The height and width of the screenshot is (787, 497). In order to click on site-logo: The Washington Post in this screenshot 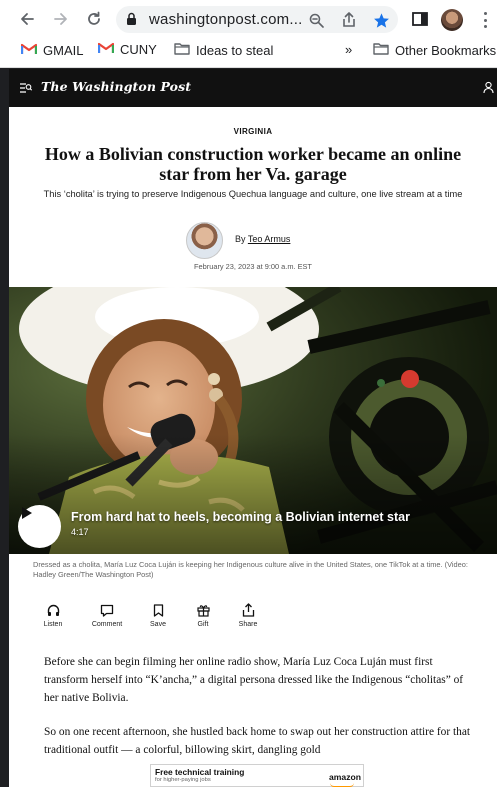, I will do `click(116, 86)`.